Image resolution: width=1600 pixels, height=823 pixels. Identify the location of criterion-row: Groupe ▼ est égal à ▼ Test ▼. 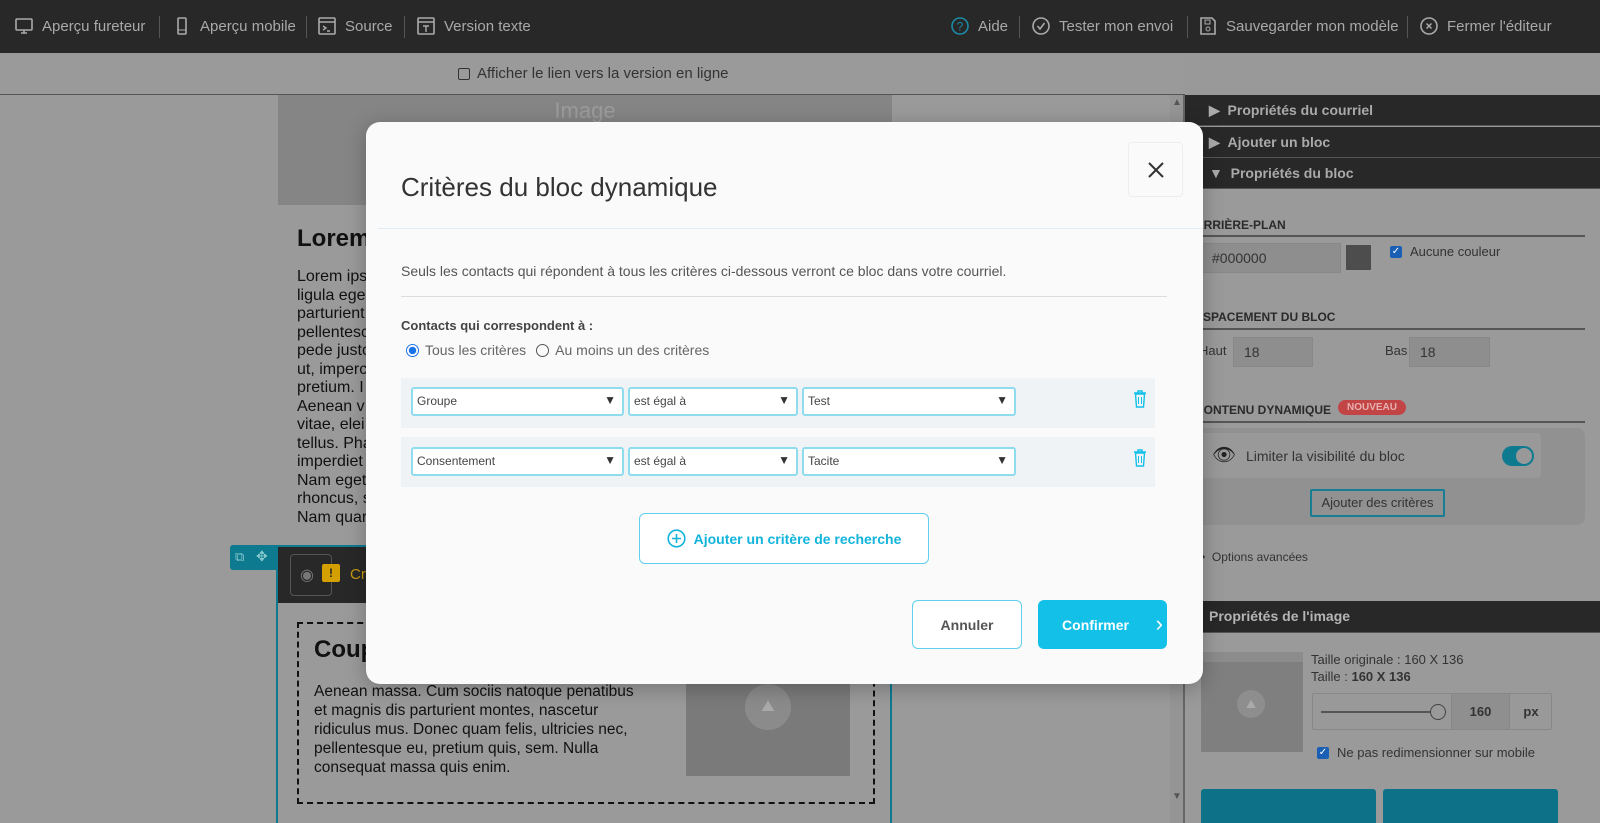
(778, 403).